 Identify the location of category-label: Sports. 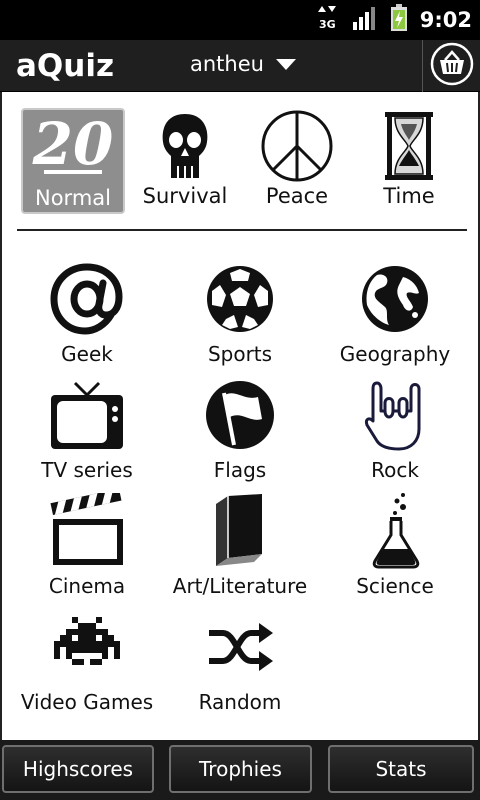
(240, 354).